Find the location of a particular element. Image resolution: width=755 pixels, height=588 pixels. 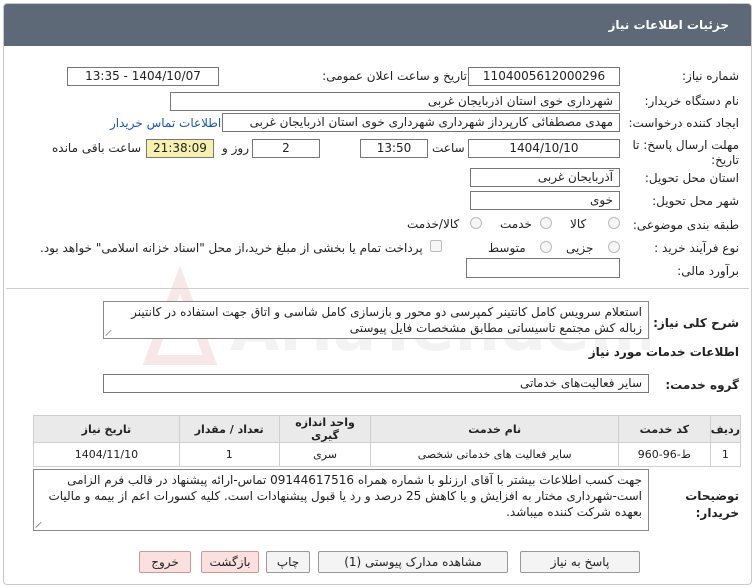

divider is located at coordinates (377, 288).